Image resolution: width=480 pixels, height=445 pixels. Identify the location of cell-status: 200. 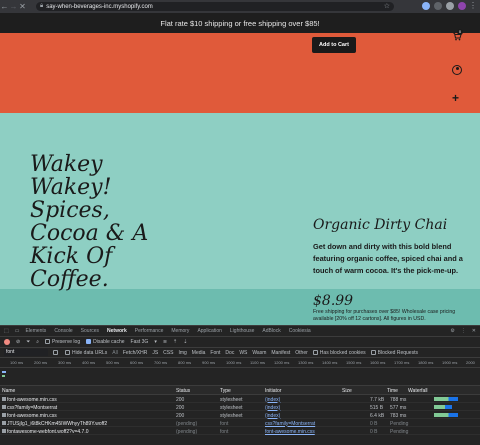
(180, 407).